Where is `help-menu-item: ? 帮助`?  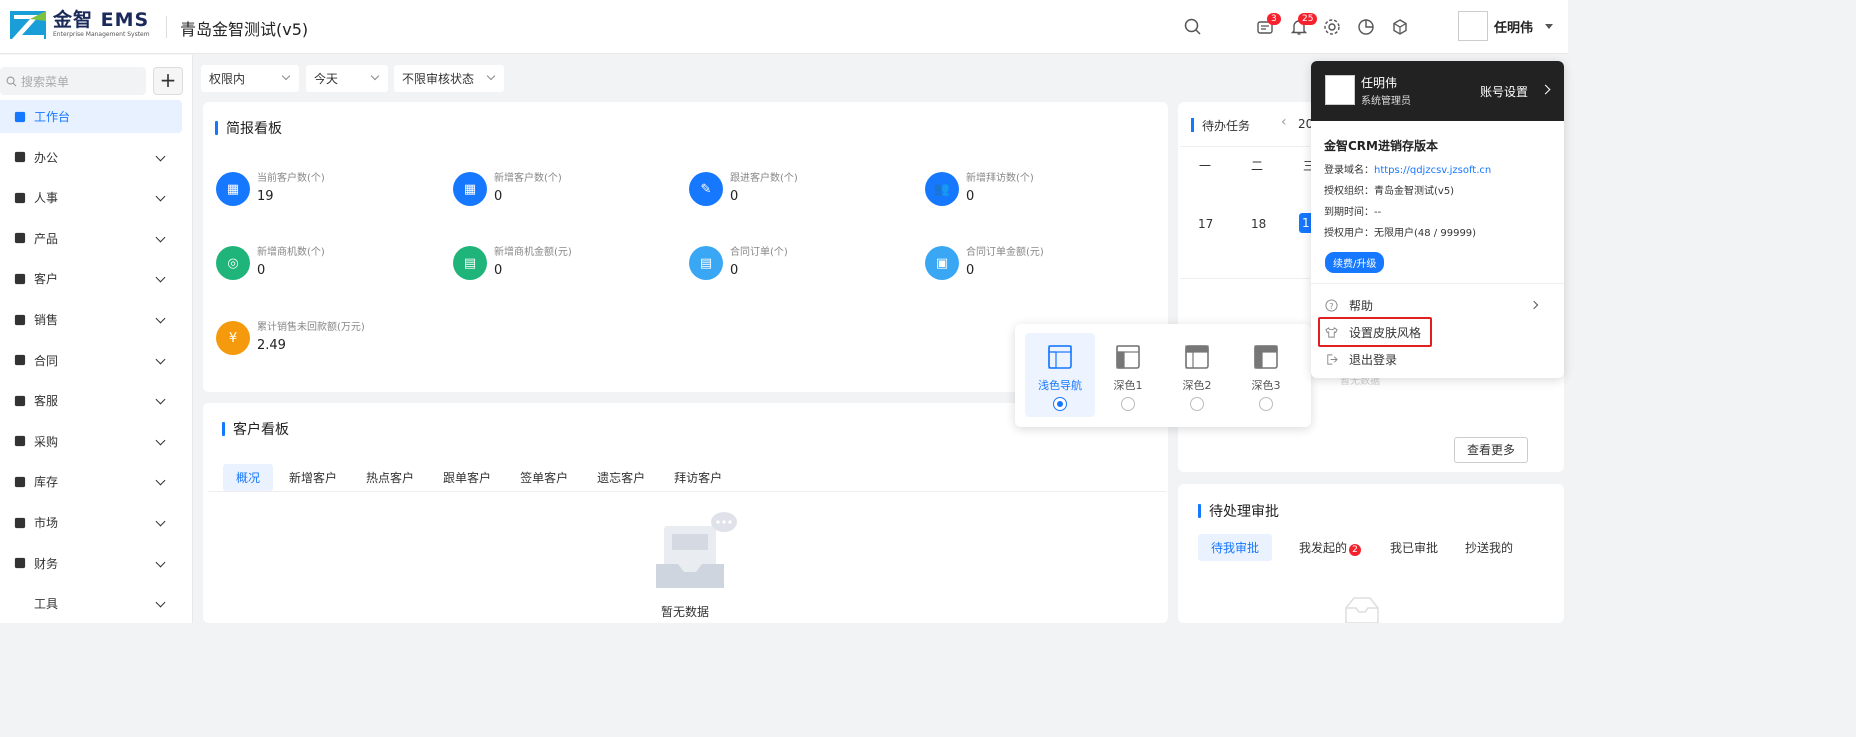
help-menu-item: ? 帮助 is located at coordinates (1349, 305).